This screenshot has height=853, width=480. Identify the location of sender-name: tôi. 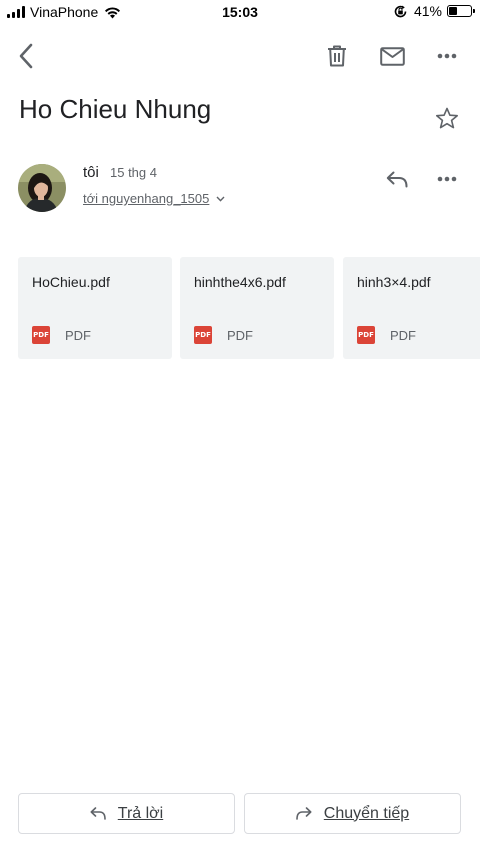
(91, 172).